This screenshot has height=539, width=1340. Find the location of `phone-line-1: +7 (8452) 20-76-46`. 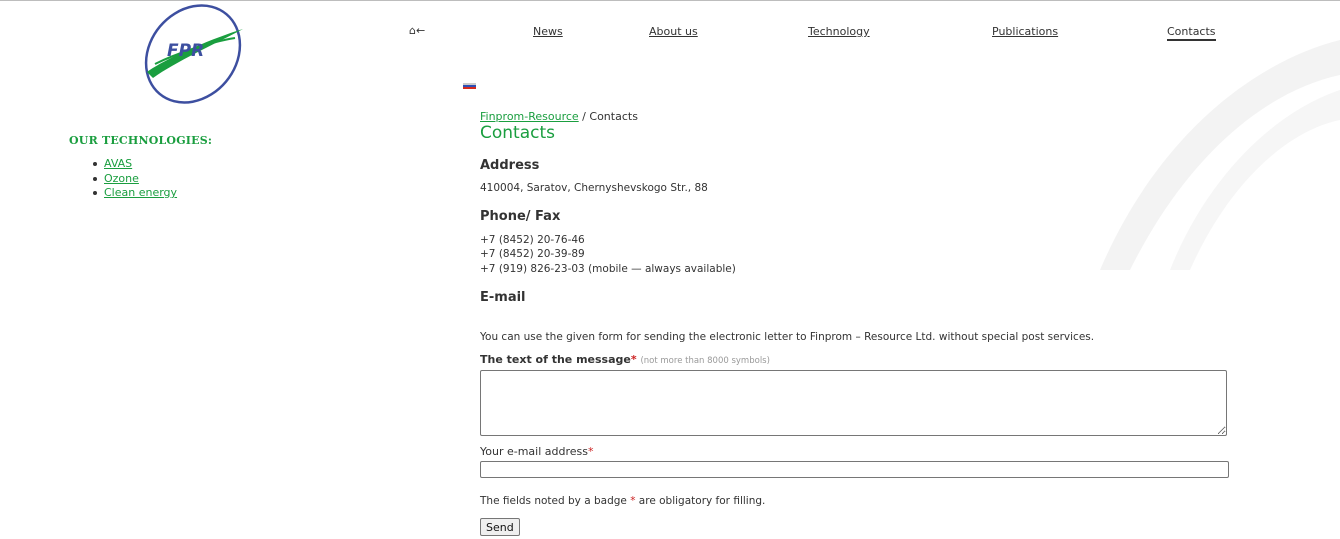

phone-line-1: +7 (8452) 20-76-46 is located at coordinates (532, 240).